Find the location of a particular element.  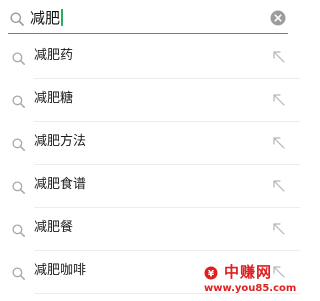

suggestion-item: 减肥方法 is located at coordinates (150, 143).